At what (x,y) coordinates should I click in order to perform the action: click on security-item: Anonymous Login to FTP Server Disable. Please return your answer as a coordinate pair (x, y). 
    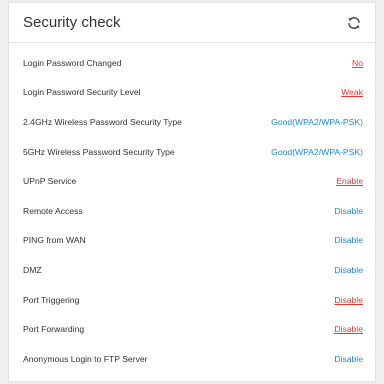
    Looking at the image, I should click on (193, 359).